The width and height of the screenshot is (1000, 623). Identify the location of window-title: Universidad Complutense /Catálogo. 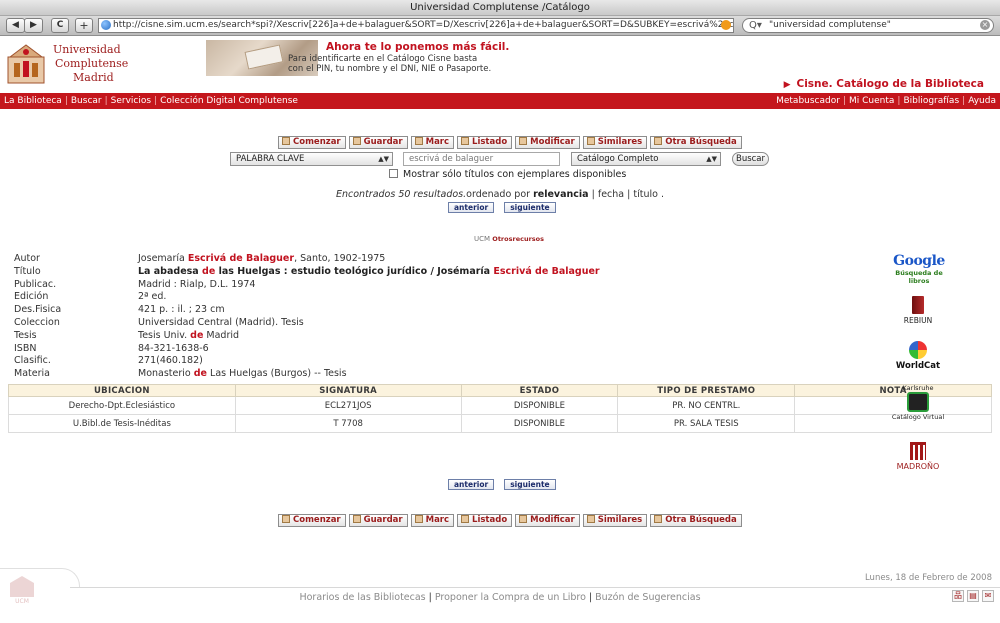
(500, 8).